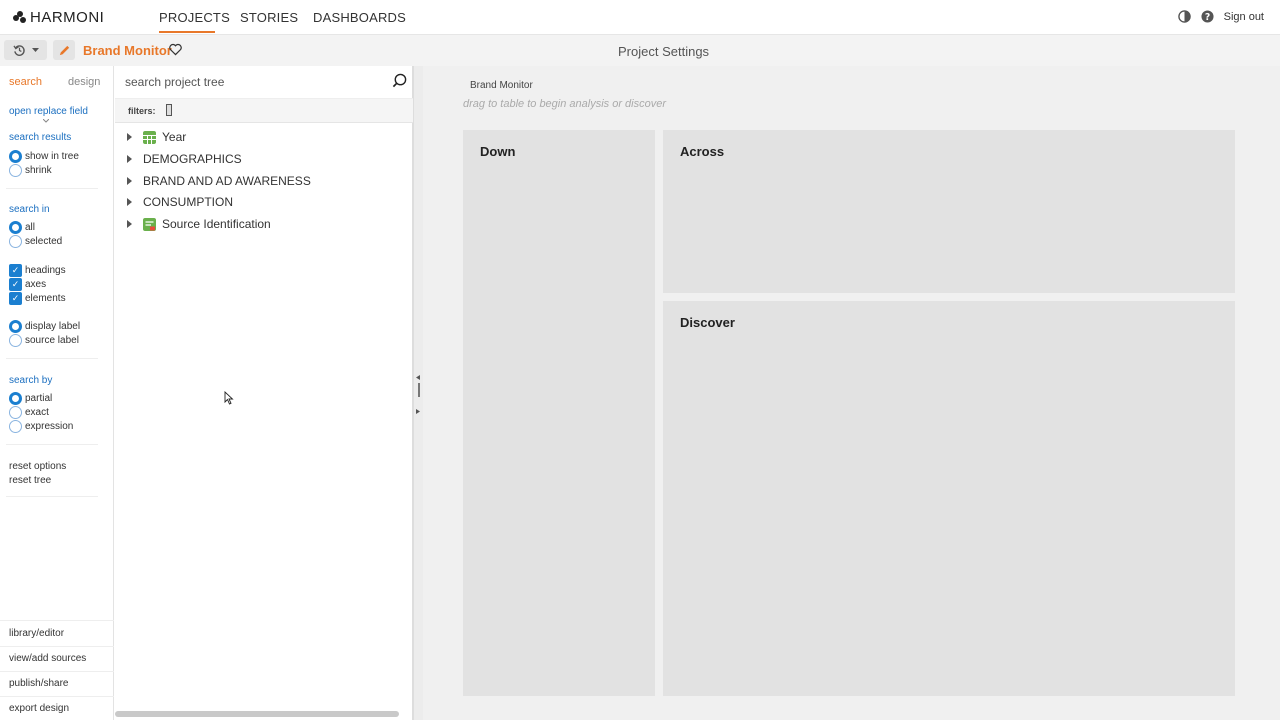  What do you see at coordinates (501, 85) in the screenshot?
I see `workspace-title: Brand Monitor` at bounding box center [501, 85].